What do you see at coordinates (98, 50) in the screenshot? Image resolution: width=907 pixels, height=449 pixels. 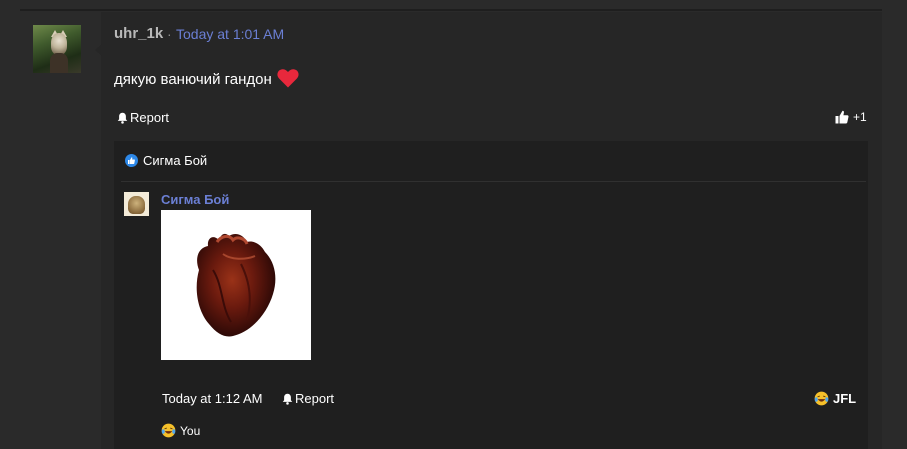 I see `message-arrow` at bounding box center [98, 50].